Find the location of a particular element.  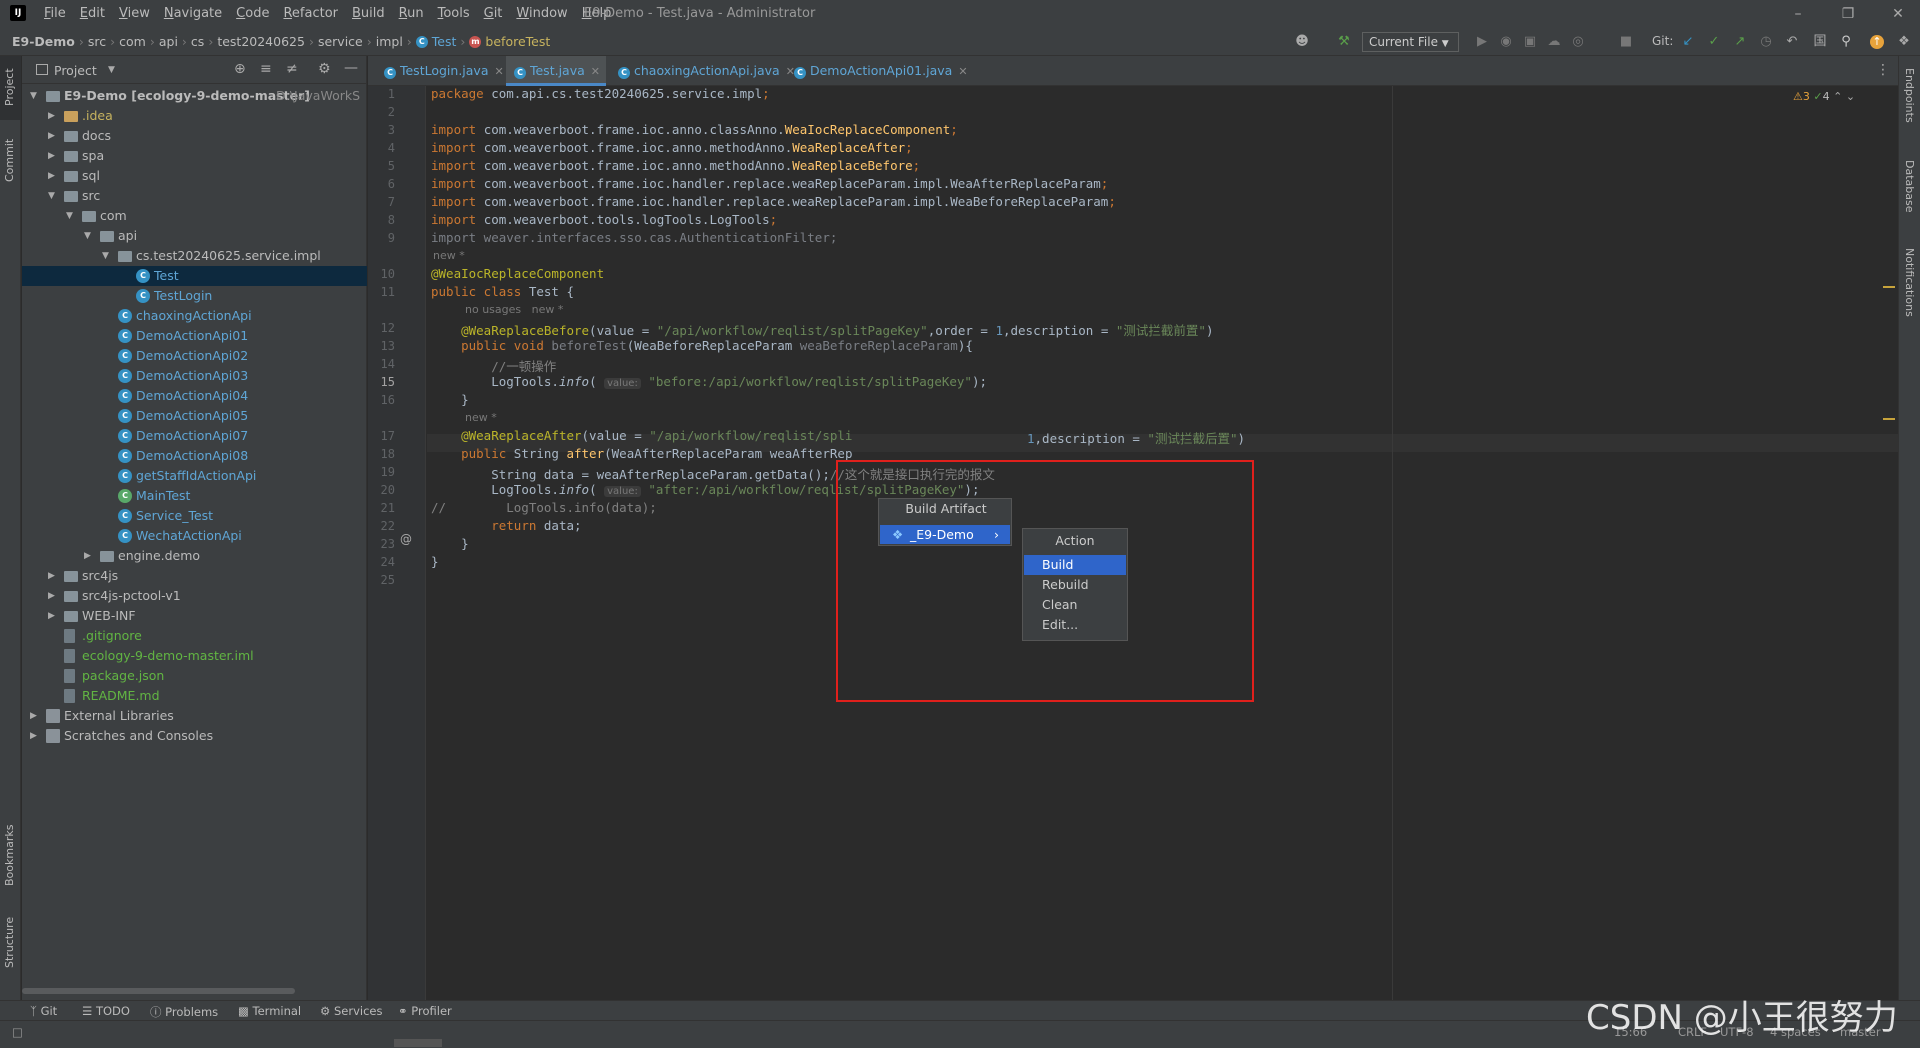

breadcrumb-project: E9-Demo is located at coordinates (43, 41).